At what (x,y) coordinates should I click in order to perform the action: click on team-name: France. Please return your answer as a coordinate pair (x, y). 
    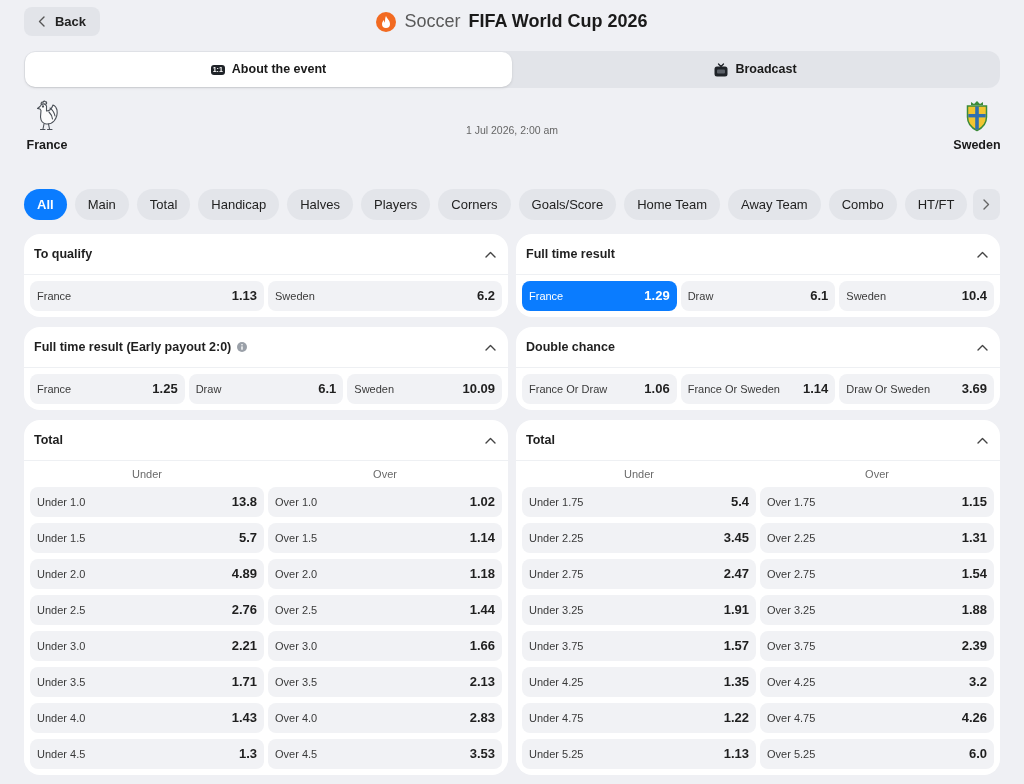
    Looking at the image, I should click on (47, 145).